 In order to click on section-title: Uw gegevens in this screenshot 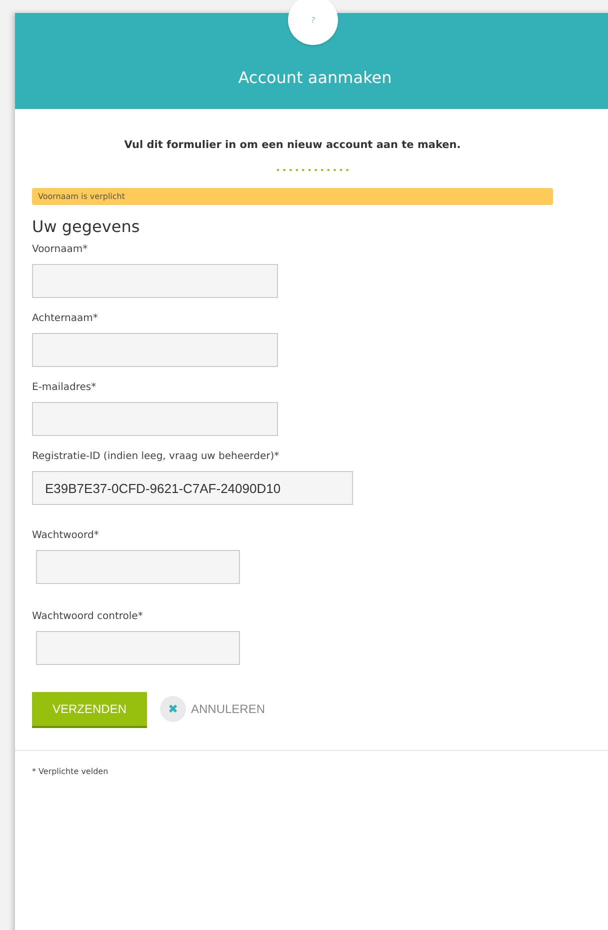, I will do `click(86, 226)`.